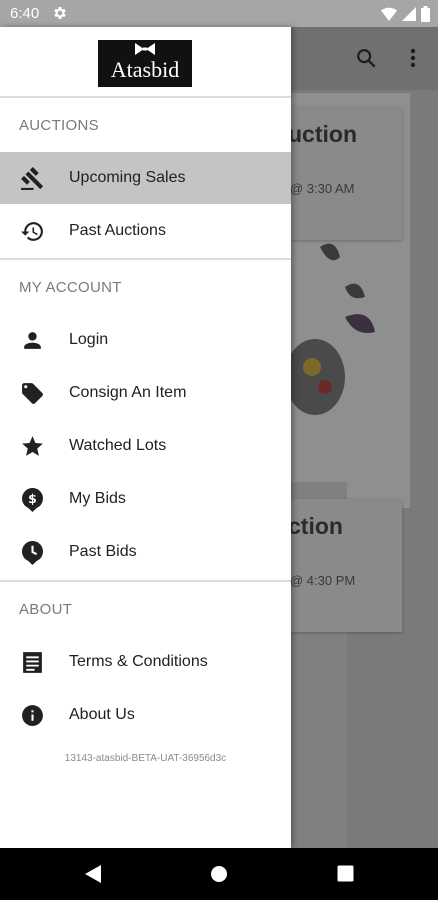  I want to click on status-bar: 6:40, so click(219, 13).